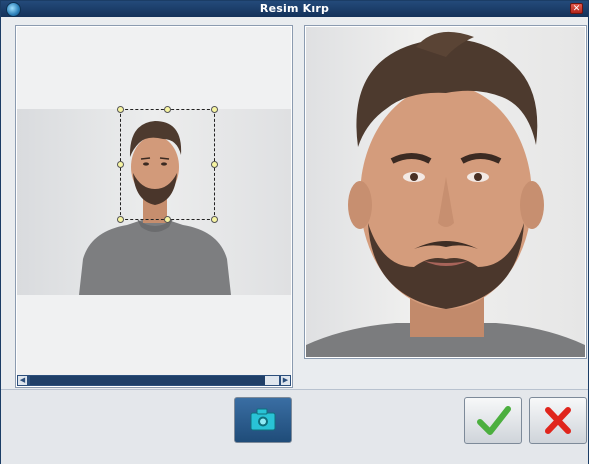 Image resolution: width=589 pixels, height=464 pixels. I want to click on crop-handle-top-left, so click(120, 109).